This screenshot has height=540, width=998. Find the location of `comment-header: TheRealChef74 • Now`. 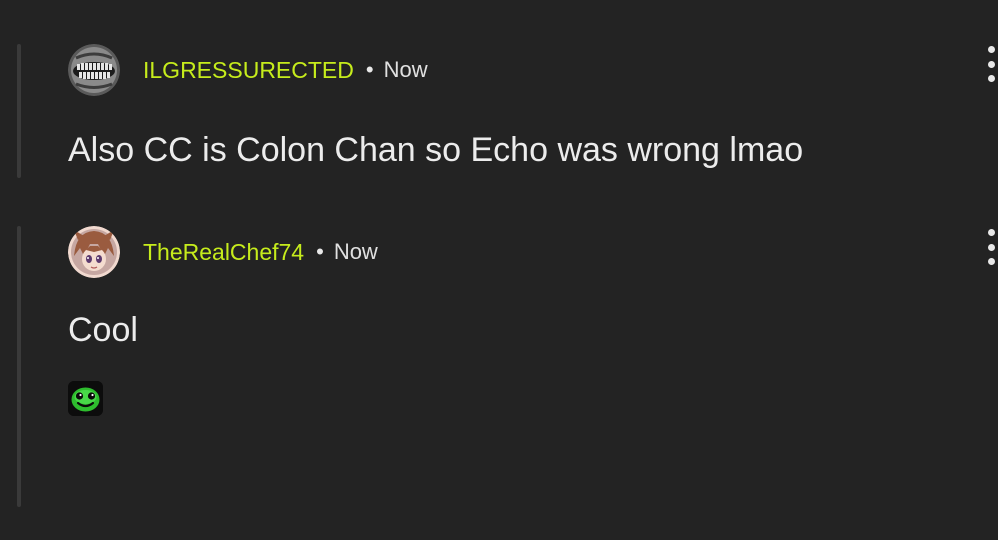

comment-header: TheRealChef74 • Now is located at coordinates (533, 252).